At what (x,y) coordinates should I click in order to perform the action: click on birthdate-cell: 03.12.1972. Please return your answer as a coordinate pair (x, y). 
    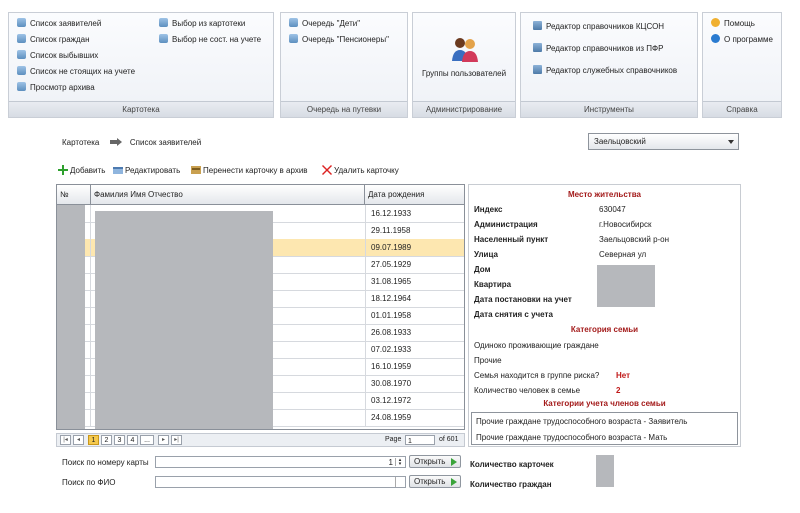
    Looking at the image, I should click on (415, 400).